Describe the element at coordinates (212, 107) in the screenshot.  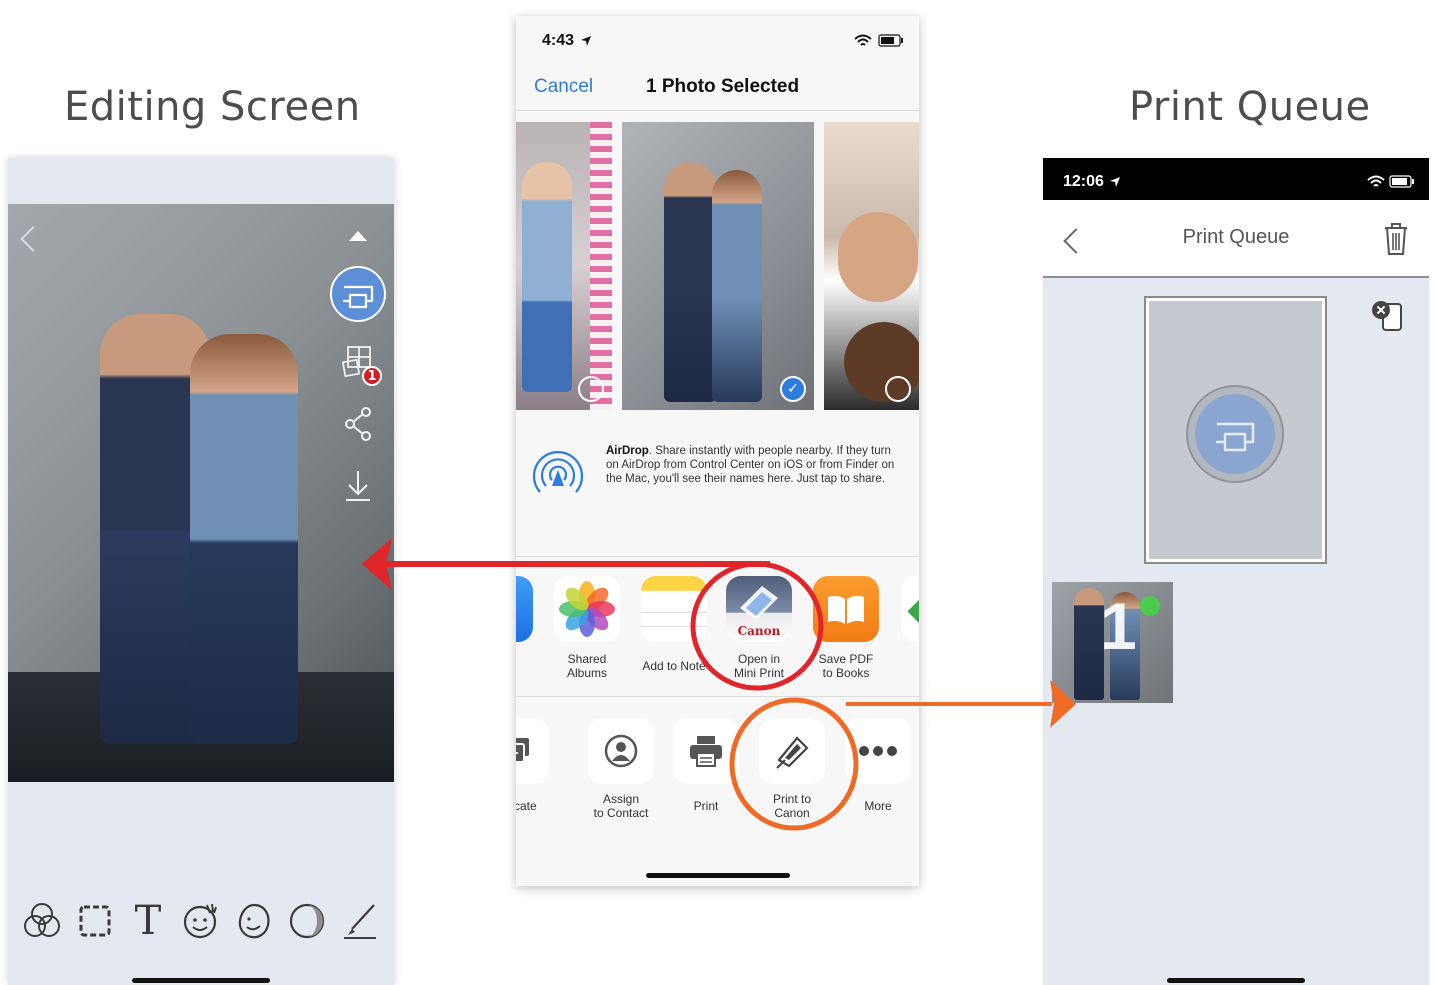
I see `editing-screen-caption: Editing Screen` at that location.